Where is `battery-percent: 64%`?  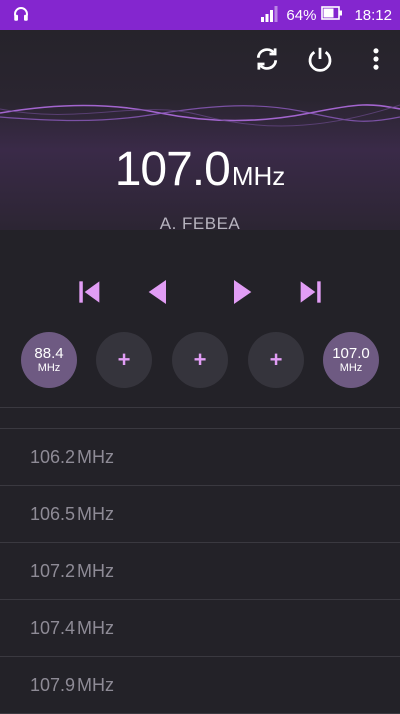 battery-percent: 64% is located at coordinates (301, 15).